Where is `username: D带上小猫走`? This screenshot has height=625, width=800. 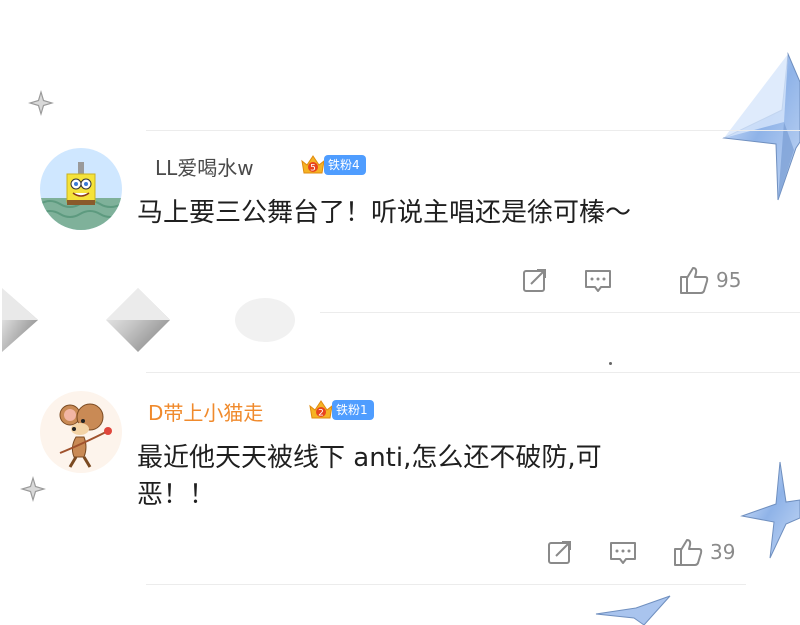
username: D带上小猫走 is located at coordinates (205, 411).